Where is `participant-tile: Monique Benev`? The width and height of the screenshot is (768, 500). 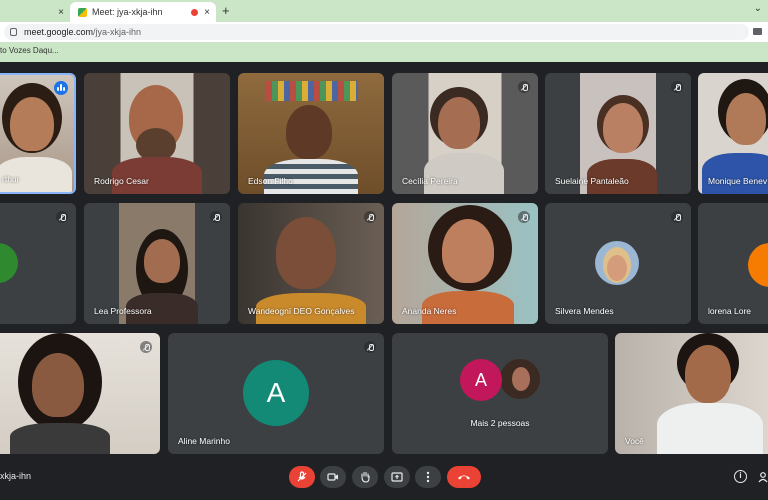 participant-tile: Monique Benev is located at coordinates (733, 133).